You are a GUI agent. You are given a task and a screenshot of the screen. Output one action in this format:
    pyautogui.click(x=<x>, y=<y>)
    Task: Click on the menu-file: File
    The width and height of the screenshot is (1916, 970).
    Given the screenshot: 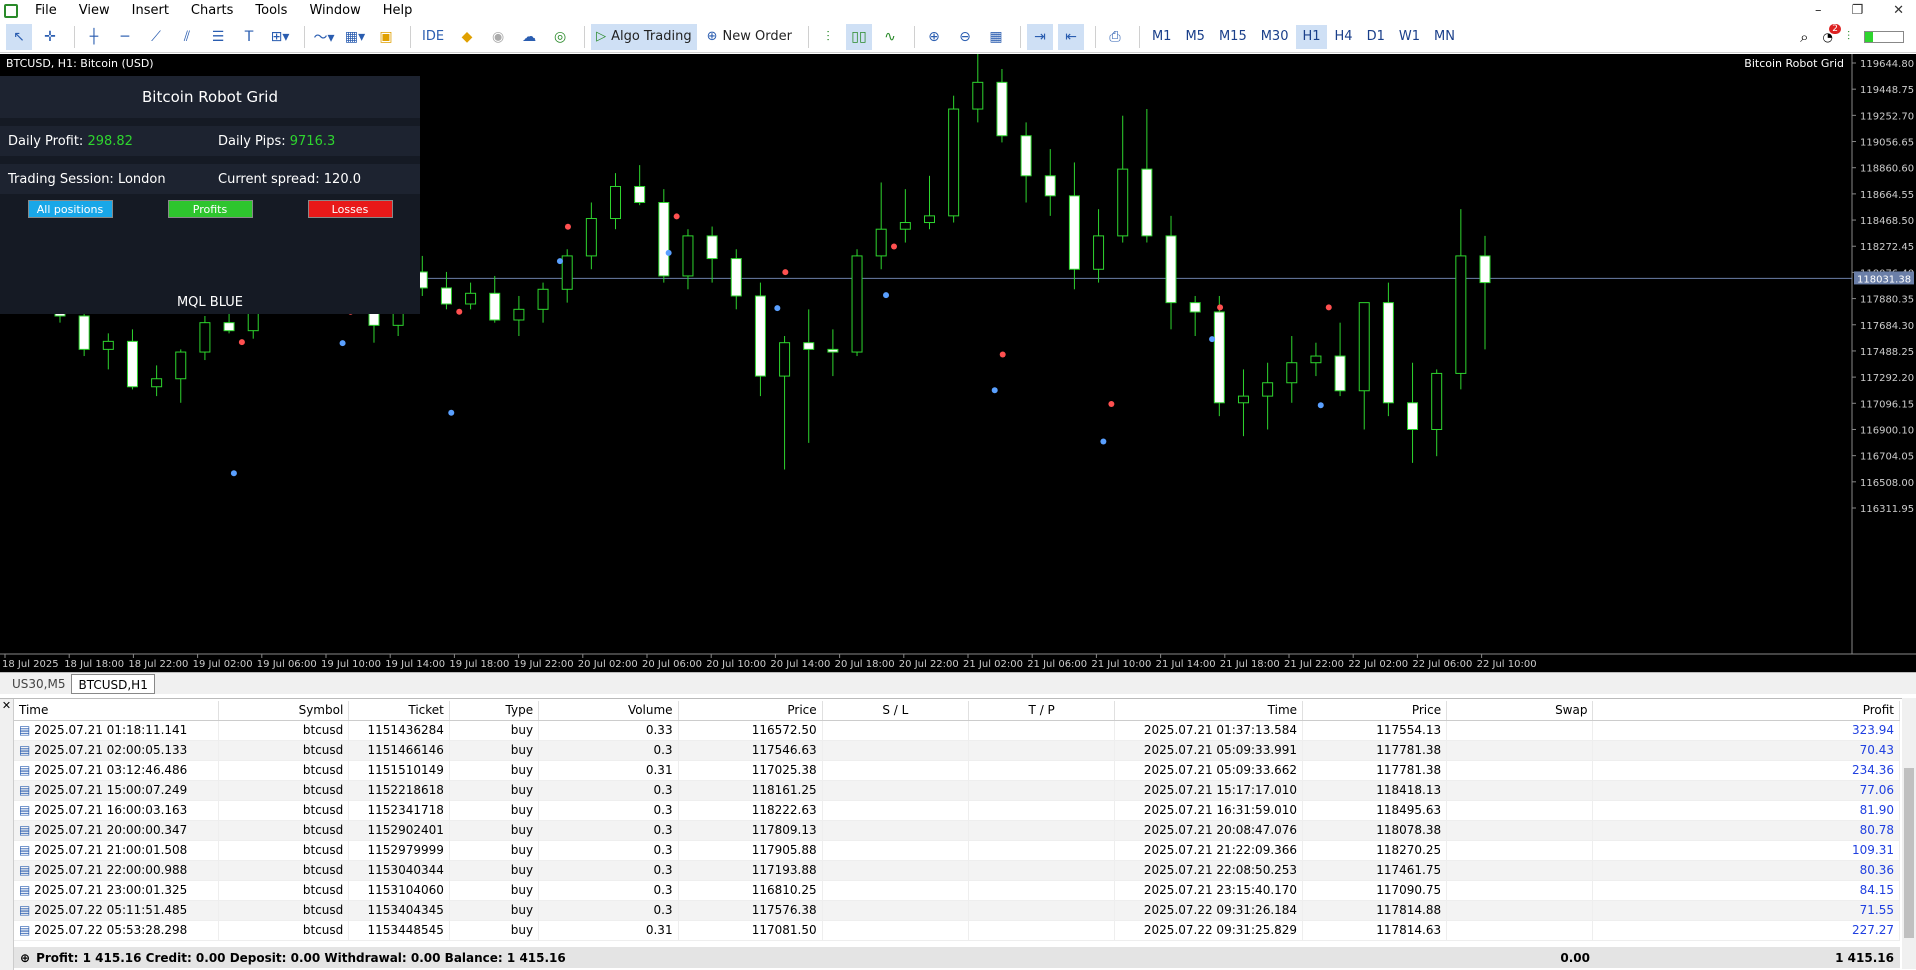 What is the action you would take?
    pyautogui.click(x=46, y=10)
    